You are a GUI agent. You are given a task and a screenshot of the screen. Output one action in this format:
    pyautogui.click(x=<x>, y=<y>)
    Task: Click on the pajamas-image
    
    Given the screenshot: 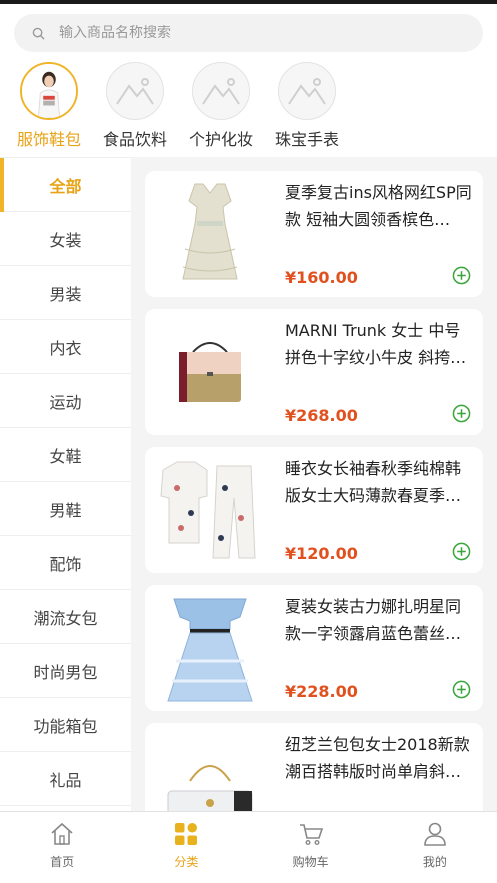 What is the action you would take?
    pyautogui.click(x=208, y=509)
    